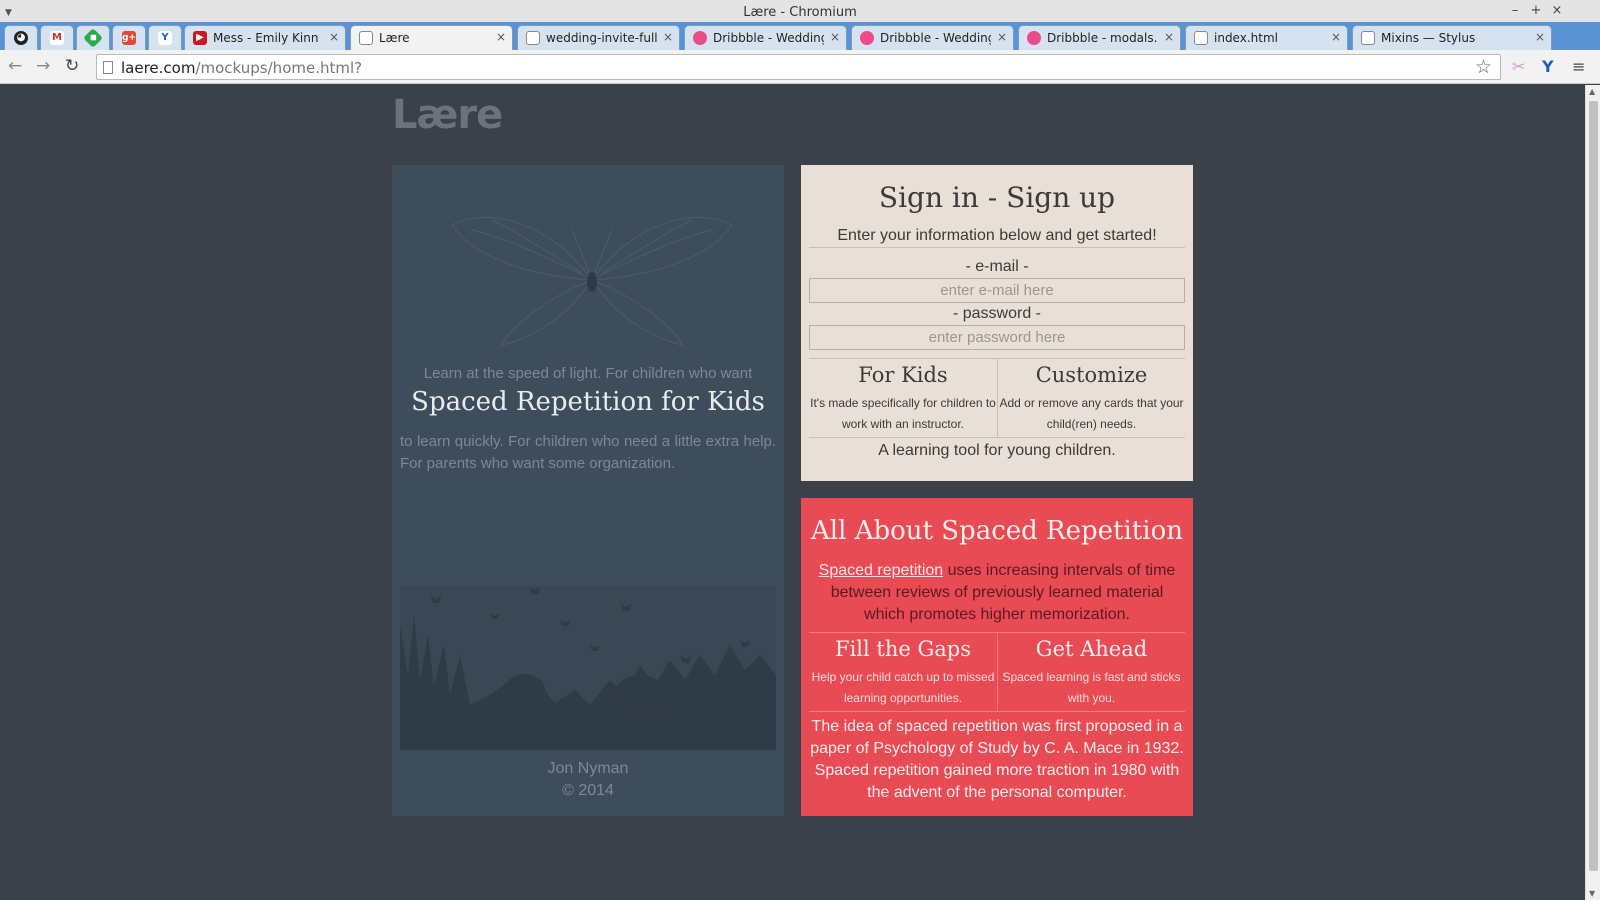 Image resolution: width=1600 pixels, height=900 pixels. I want to click on tab-label: Dribbble - modals.p, so click(1102, 38).